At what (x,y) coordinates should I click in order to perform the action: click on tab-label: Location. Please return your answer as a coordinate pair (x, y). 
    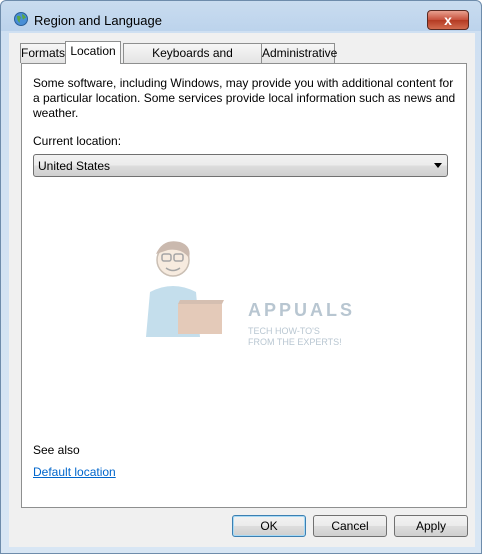
    Looking at the image, I should click on (93, 51).